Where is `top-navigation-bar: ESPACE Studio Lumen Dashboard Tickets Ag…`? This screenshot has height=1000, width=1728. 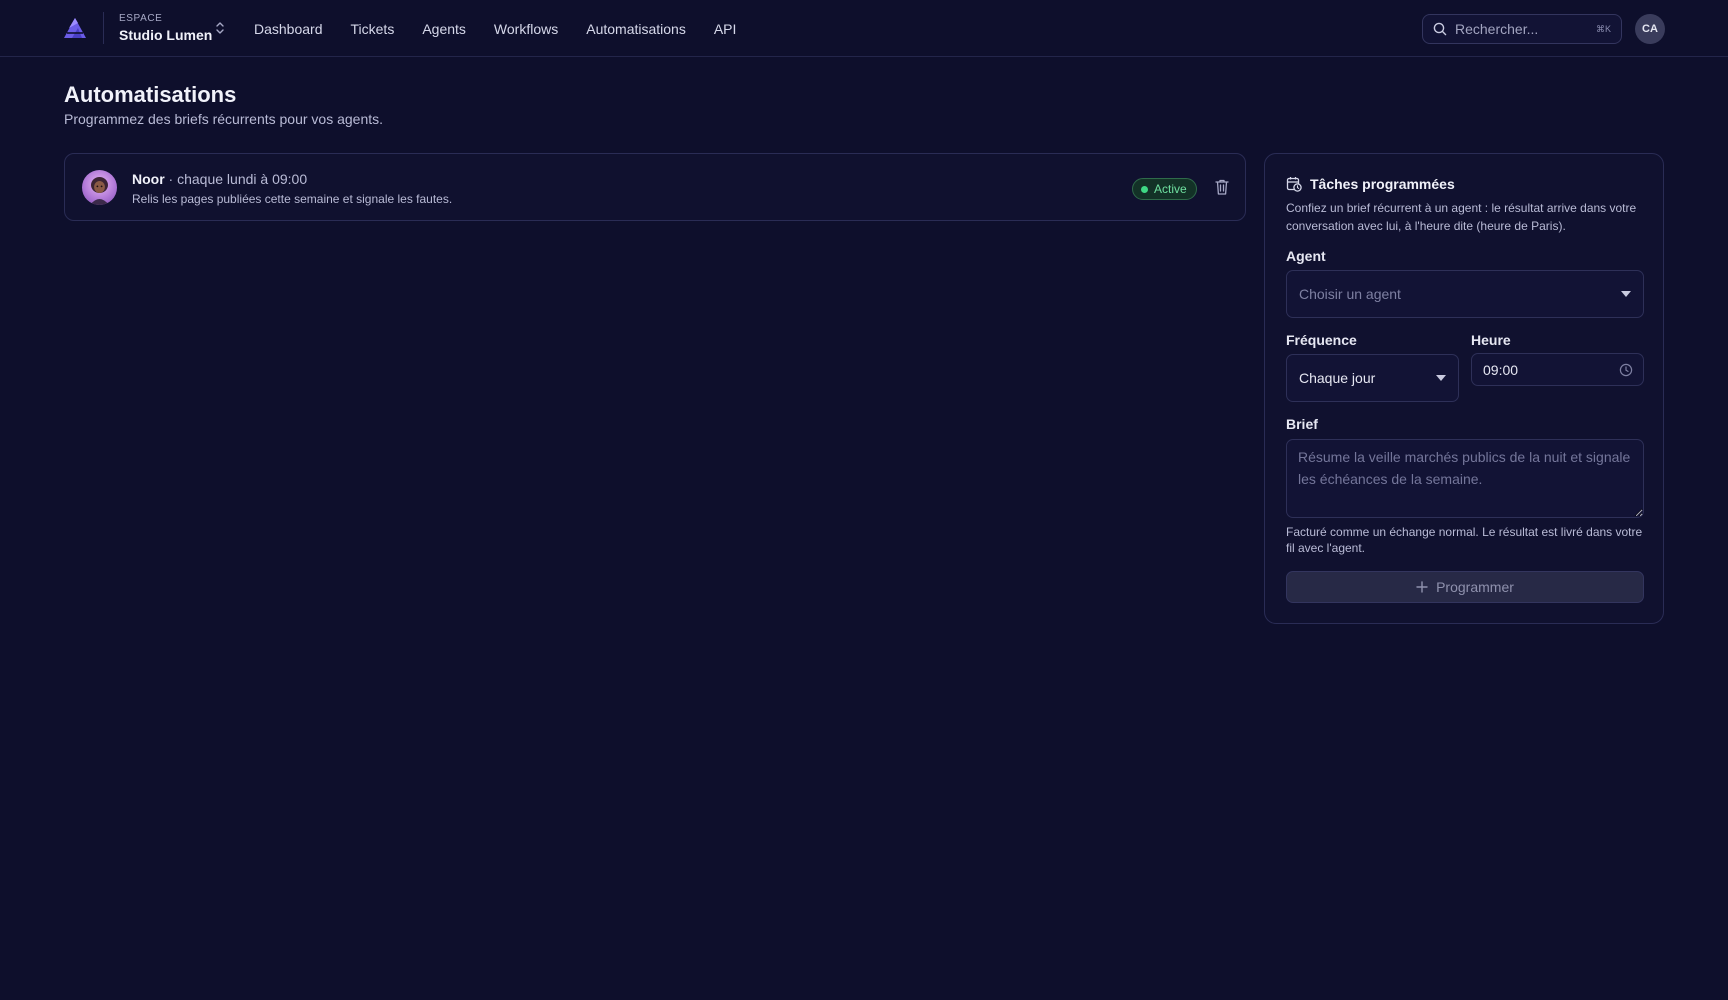 top-navigation-bar: ESPACE Studio Lumen Dashboard Tickets Ag… is located at coordinates (864, 28).